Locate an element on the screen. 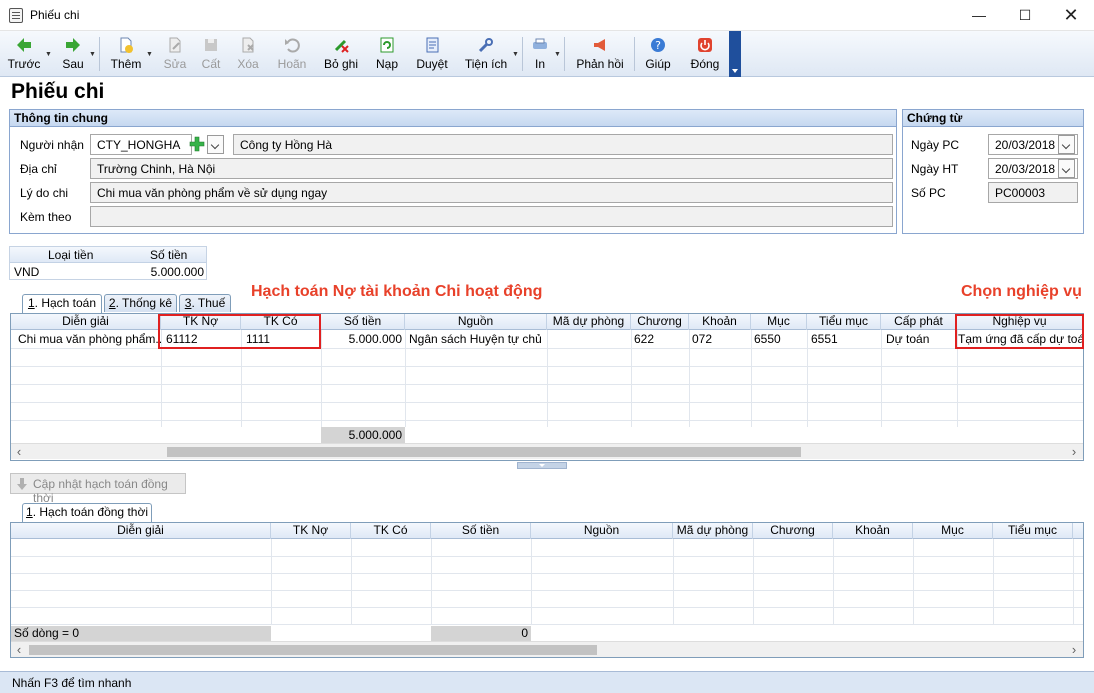 This screenshot has height=693, width=1094. attach-input is located at coordinates (491, 216).